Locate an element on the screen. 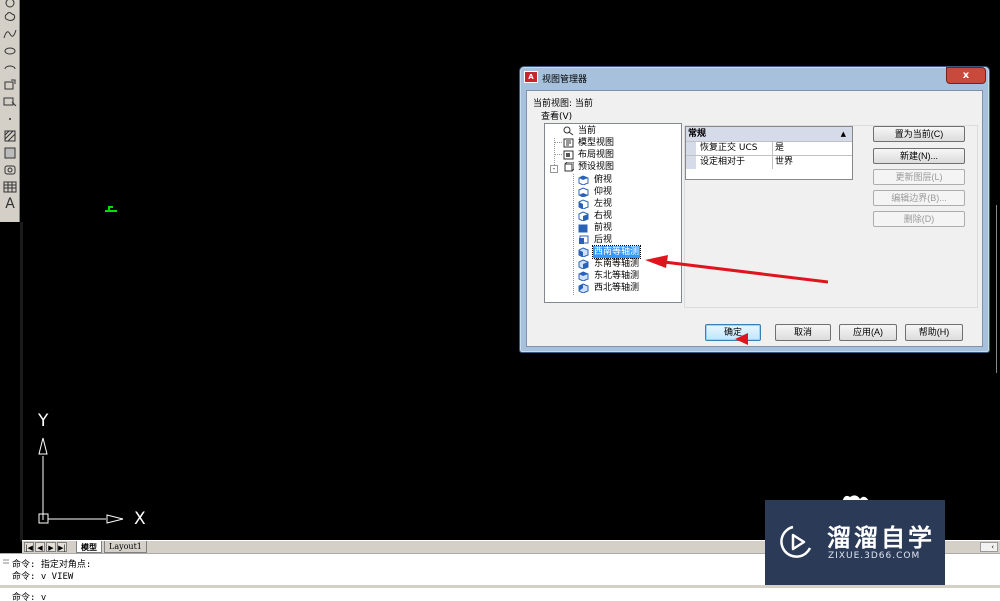  watermark-title: 溜溜自学 is located at coordinates (881, 538).